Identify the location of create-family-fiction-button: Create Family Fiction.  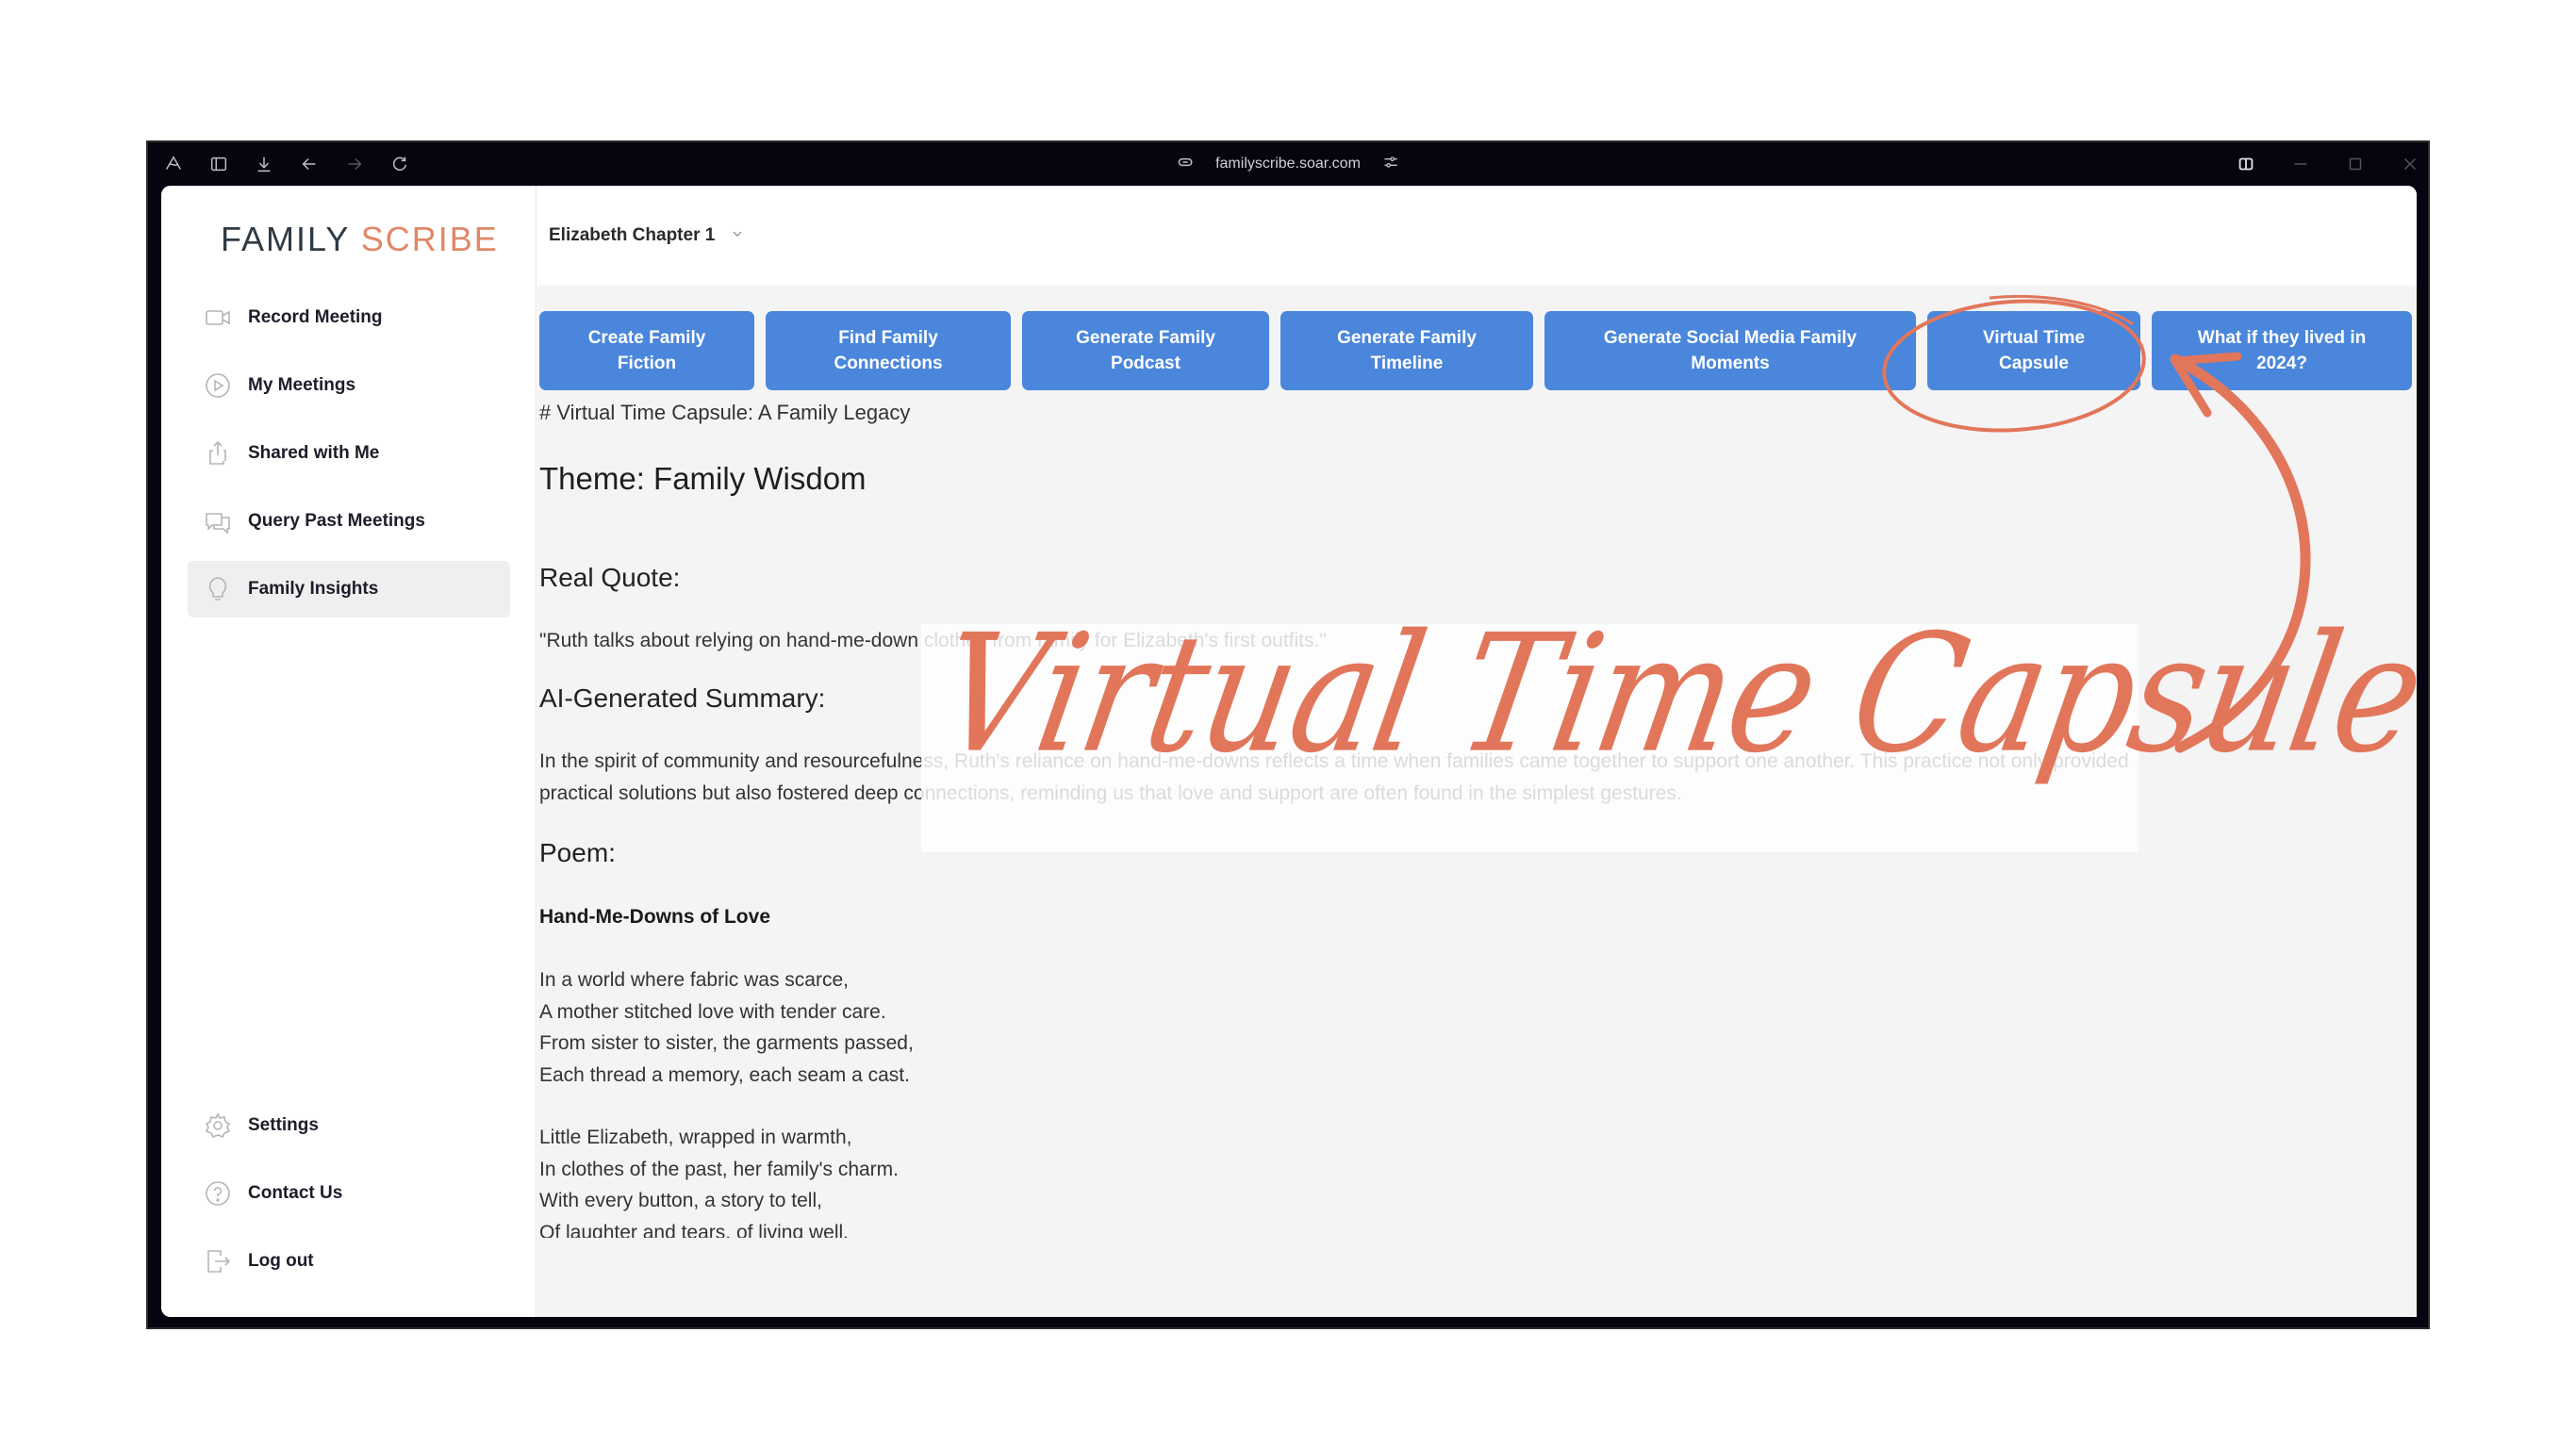
(646, 350).